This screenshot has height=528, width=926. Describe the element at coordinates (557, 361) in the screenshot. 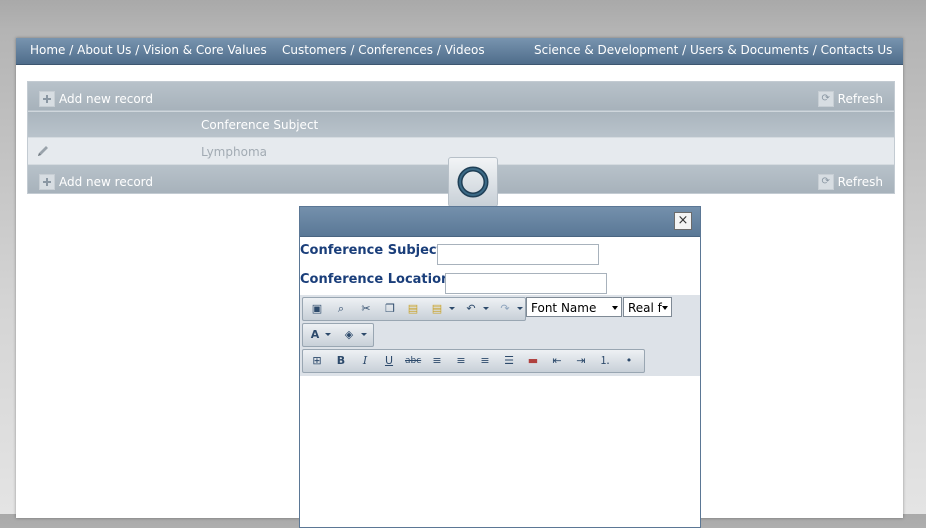

I see `outdent-icon: ⇤` at that location.